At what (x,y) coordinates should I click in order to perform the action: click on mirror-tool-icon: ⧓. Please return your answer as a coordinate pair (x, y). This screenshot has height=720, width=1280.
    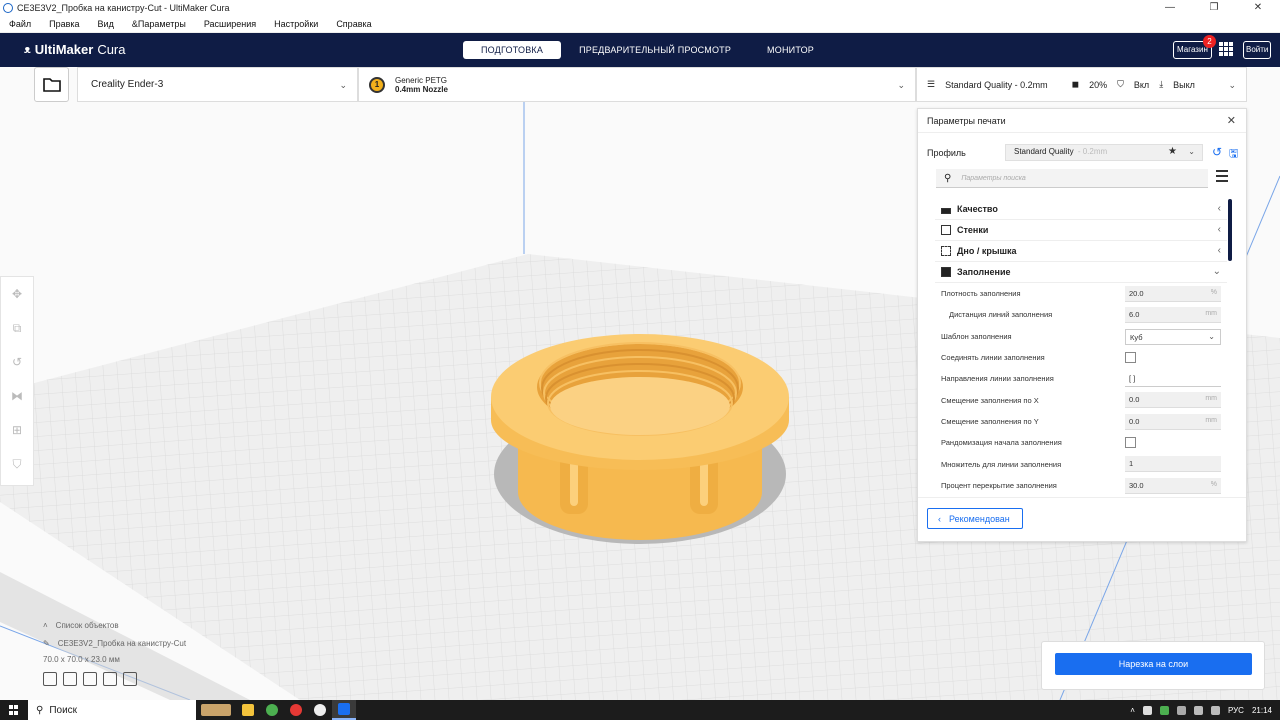
    Looking at the image, I should click on (17, 396).